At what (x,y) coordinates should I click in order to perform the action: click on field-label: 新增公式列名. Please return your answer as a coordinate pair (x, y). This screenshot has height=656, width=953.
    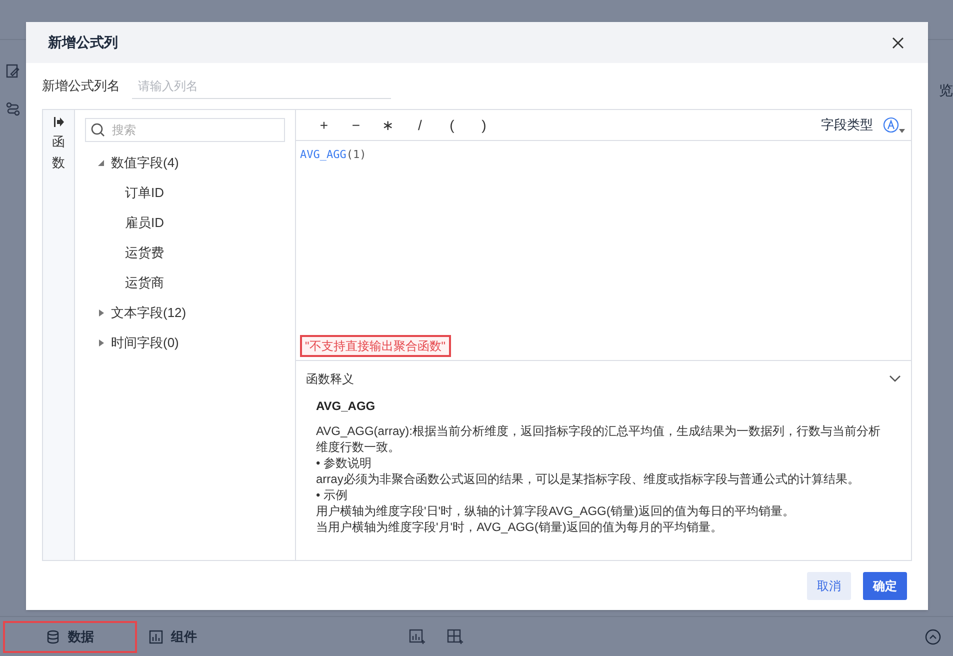
    Looking at the image, I should click on (81, 86).